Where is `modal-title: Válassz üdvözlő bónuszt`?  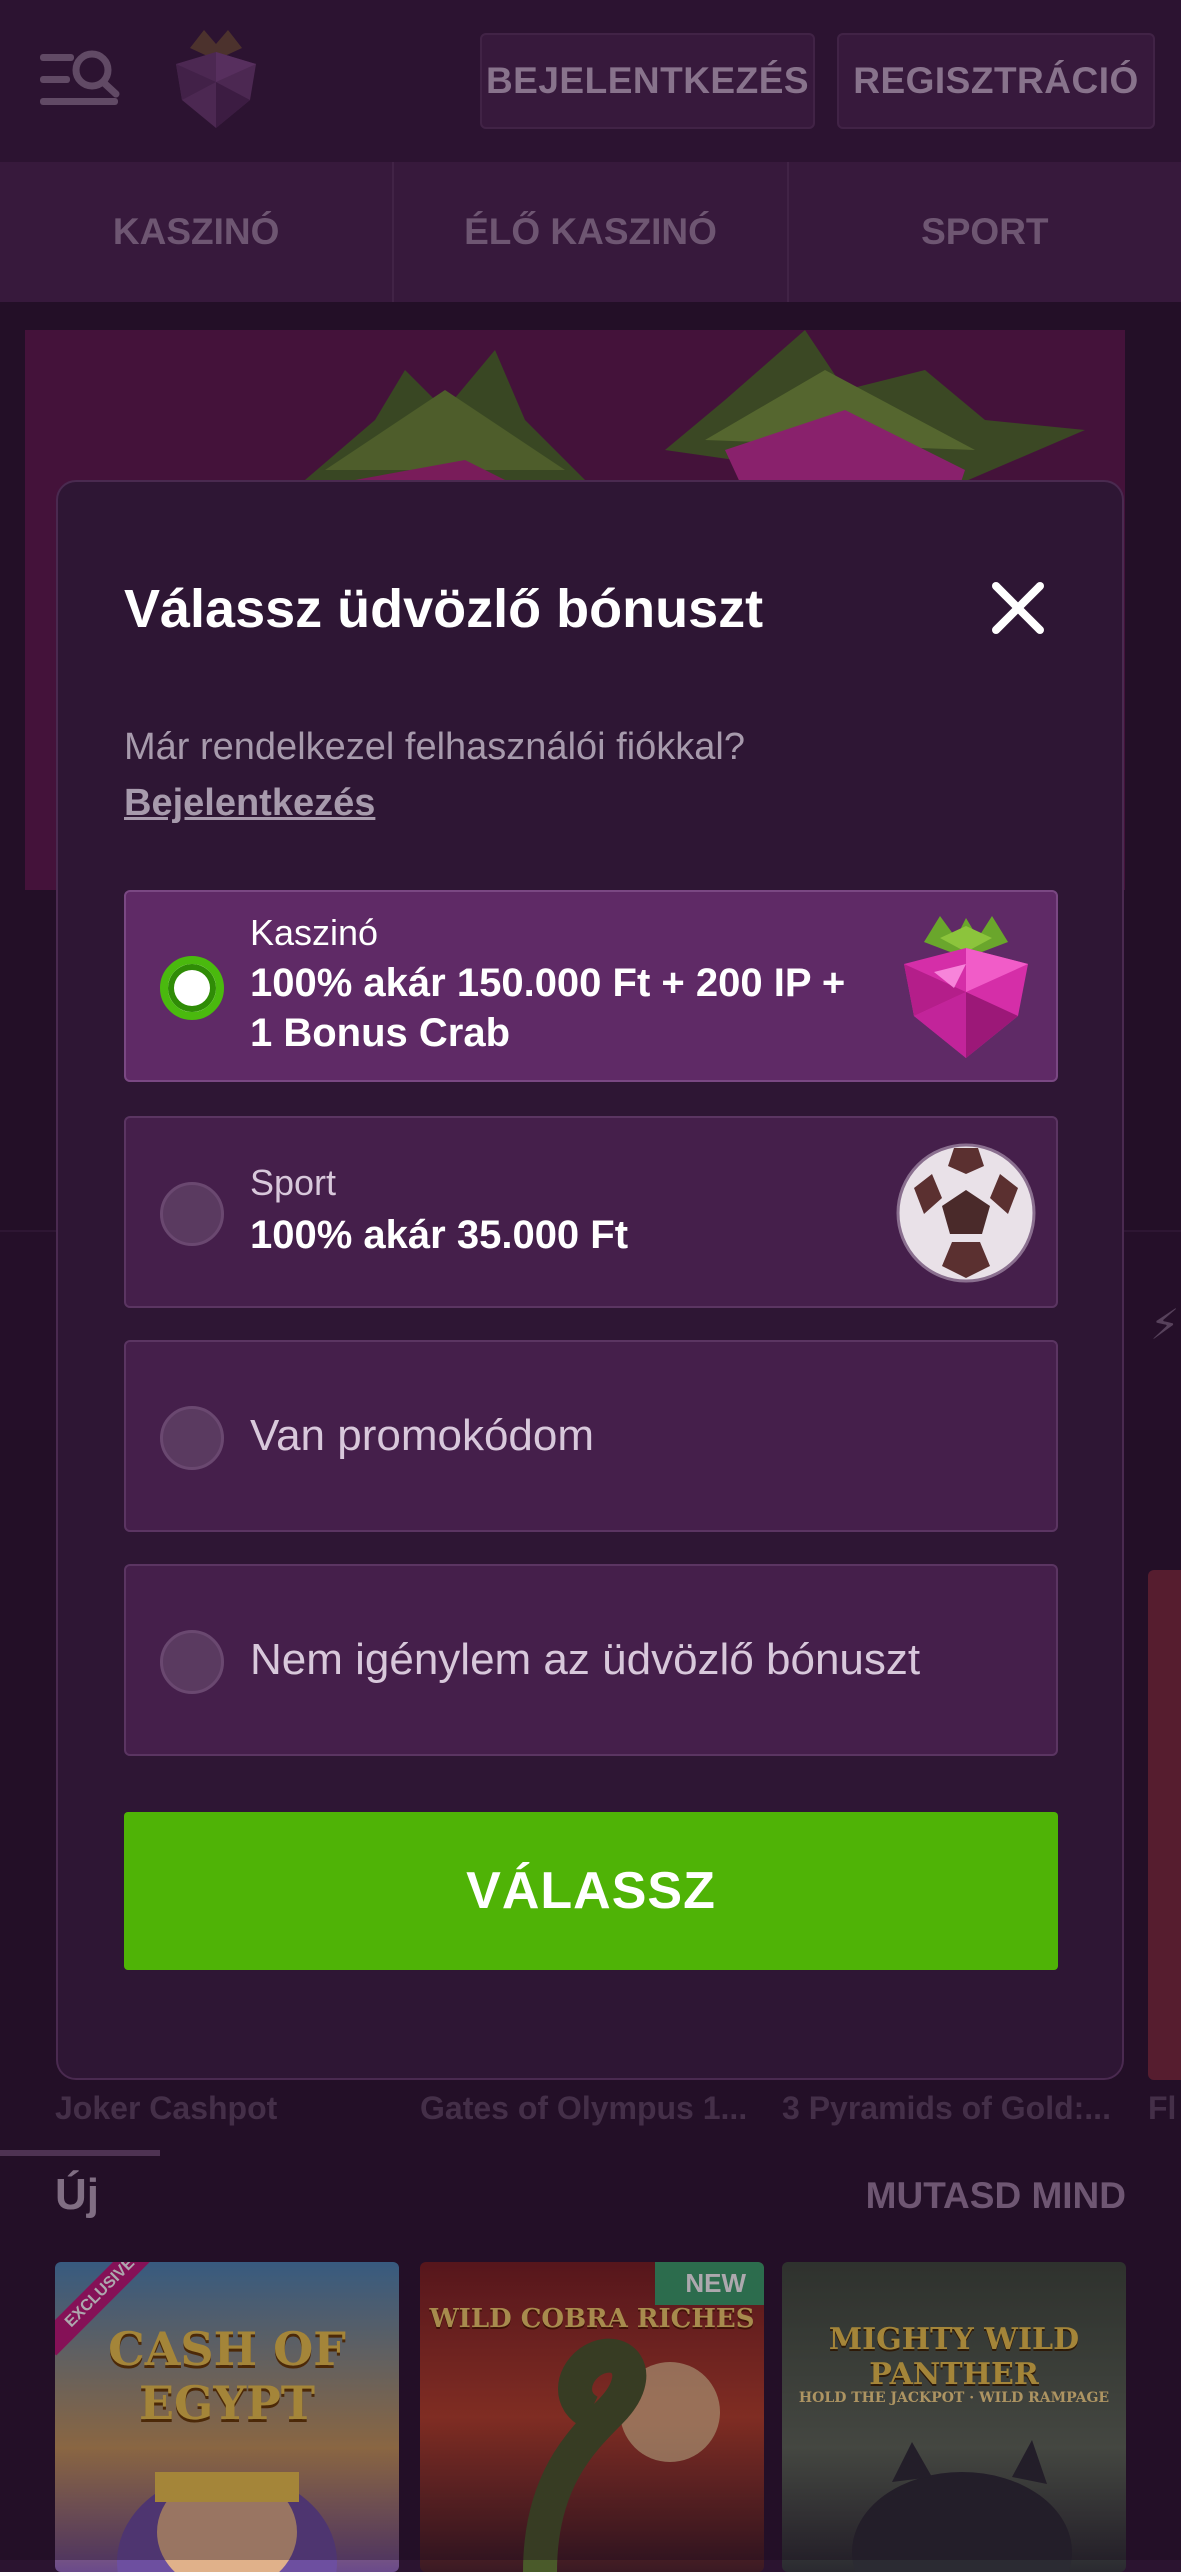
modal-title: Válassz üdvözlő bónuszt is located at coordinates (444, 609).